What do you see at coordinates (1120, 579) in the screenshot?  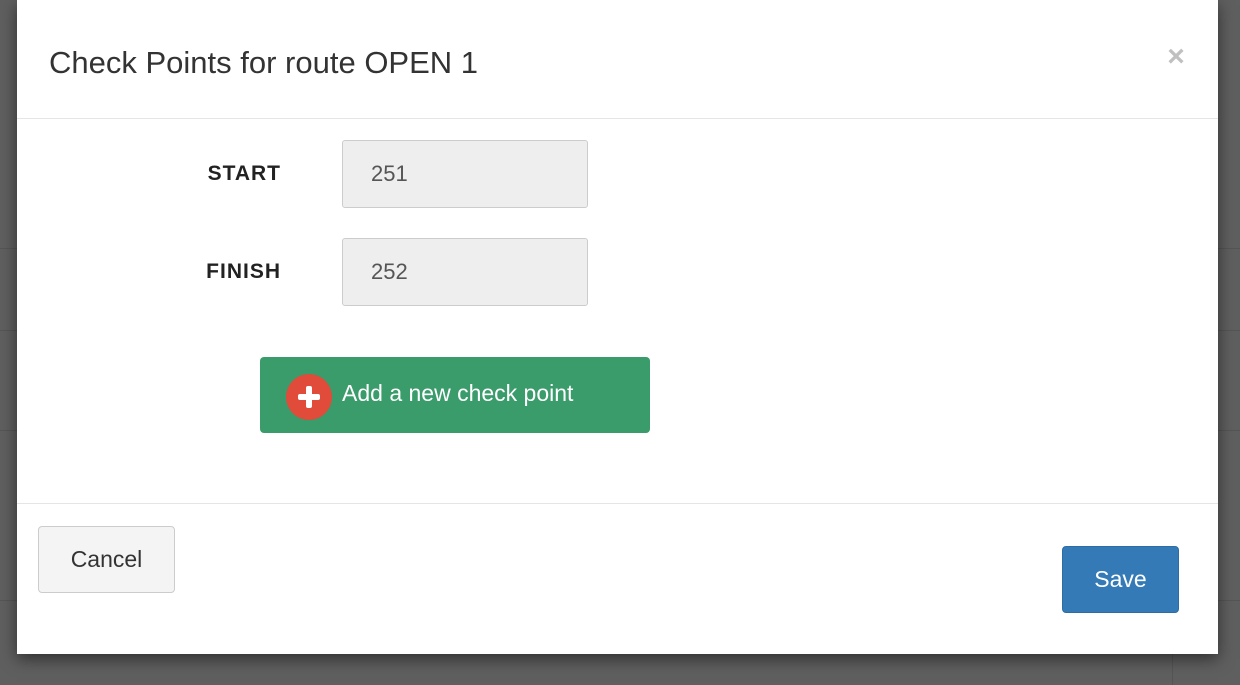 I see `save-button: Save` at bounding box center [1120, 579].